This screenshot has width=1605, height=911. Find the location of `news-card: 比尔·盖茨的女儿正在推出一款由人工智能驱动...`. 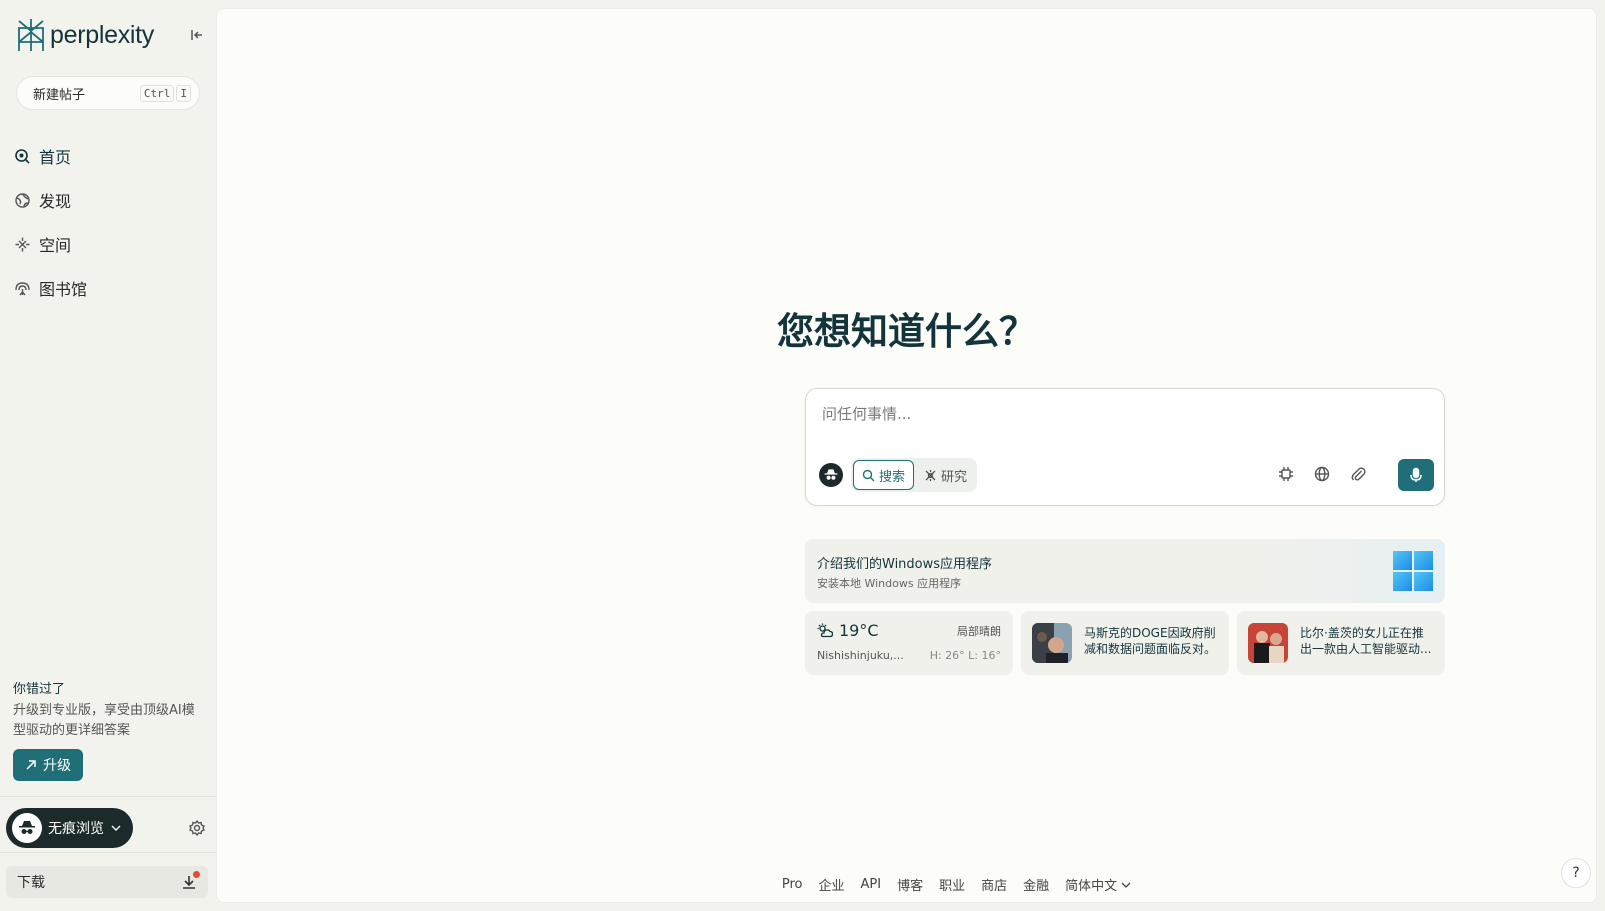

news-card: 比尔·盖茨的女儿正在推出一款由人工智能驱动... is located at coordinates (1341, 643).